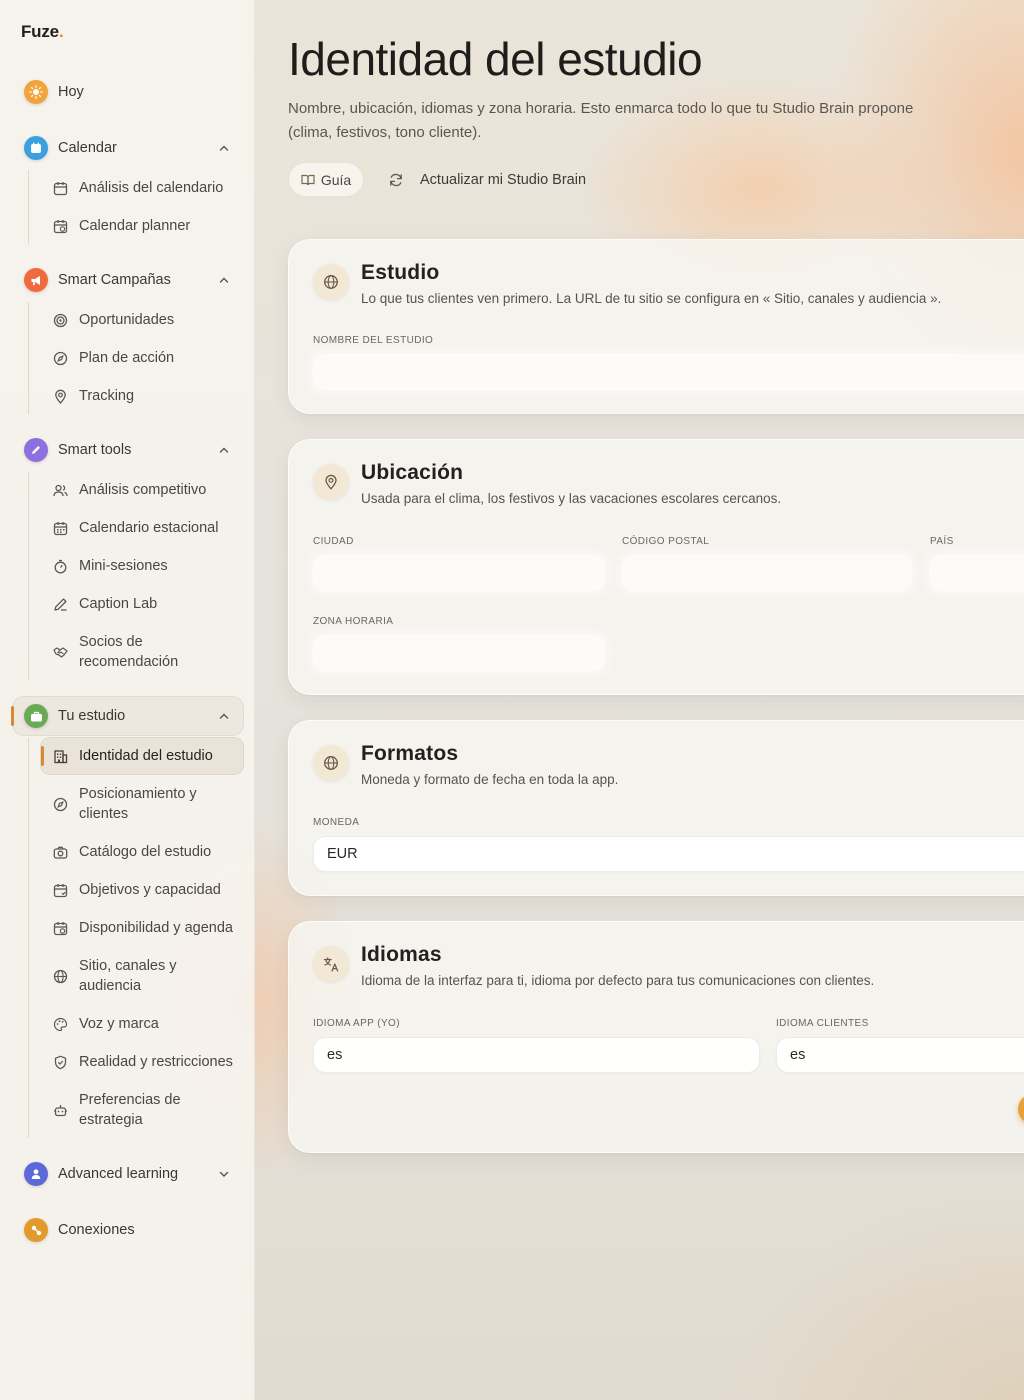 This screenshot has height=1400, width=1024. I want to click on country-label: País, so click(942, 541).